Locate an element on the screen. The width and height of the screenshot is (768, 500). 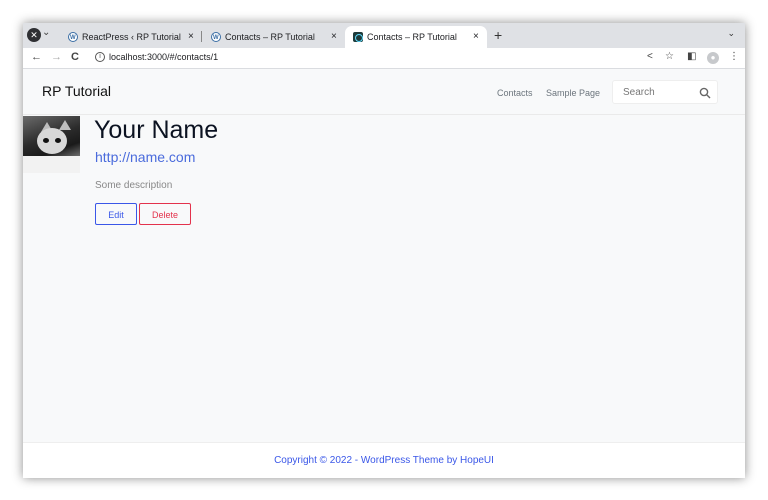
profile-avatar-icon: ● is located at coordinates (713, 58).